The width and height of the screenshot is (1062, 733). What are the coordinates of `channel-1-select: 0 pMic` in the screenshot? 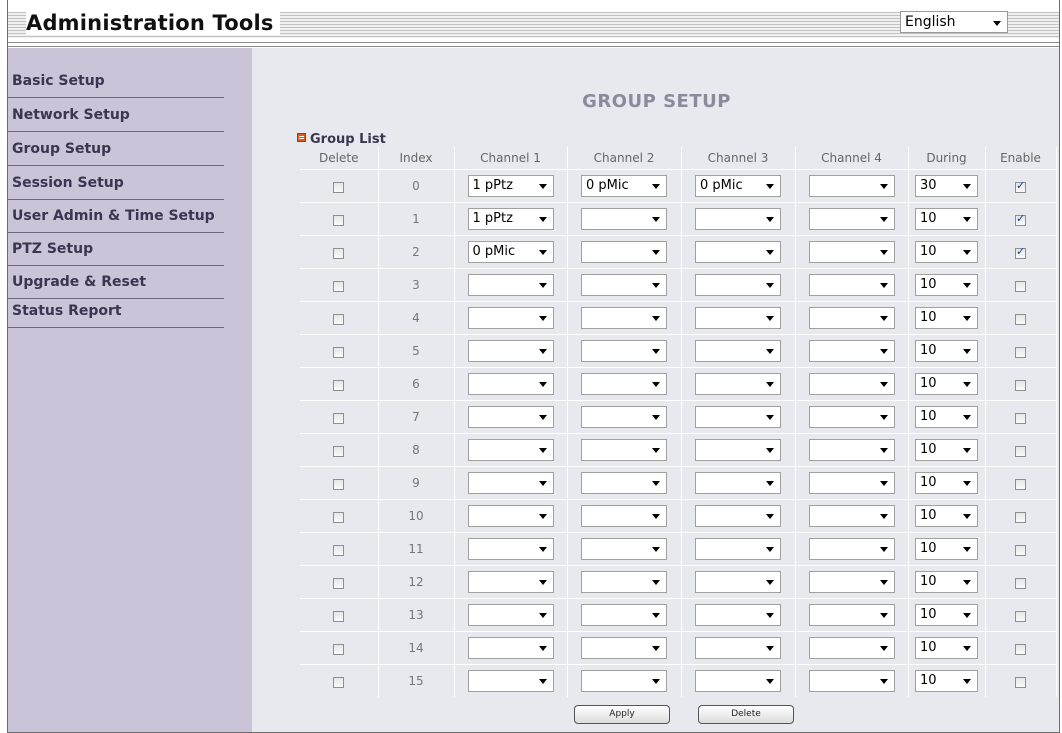 It's located at (510, 252).